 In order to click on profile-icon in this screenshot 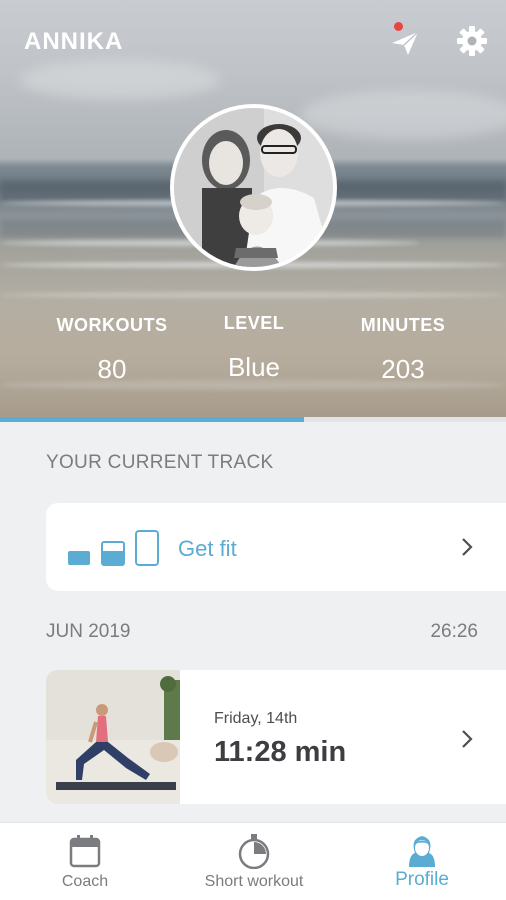, I will do `click(422, 851)`.